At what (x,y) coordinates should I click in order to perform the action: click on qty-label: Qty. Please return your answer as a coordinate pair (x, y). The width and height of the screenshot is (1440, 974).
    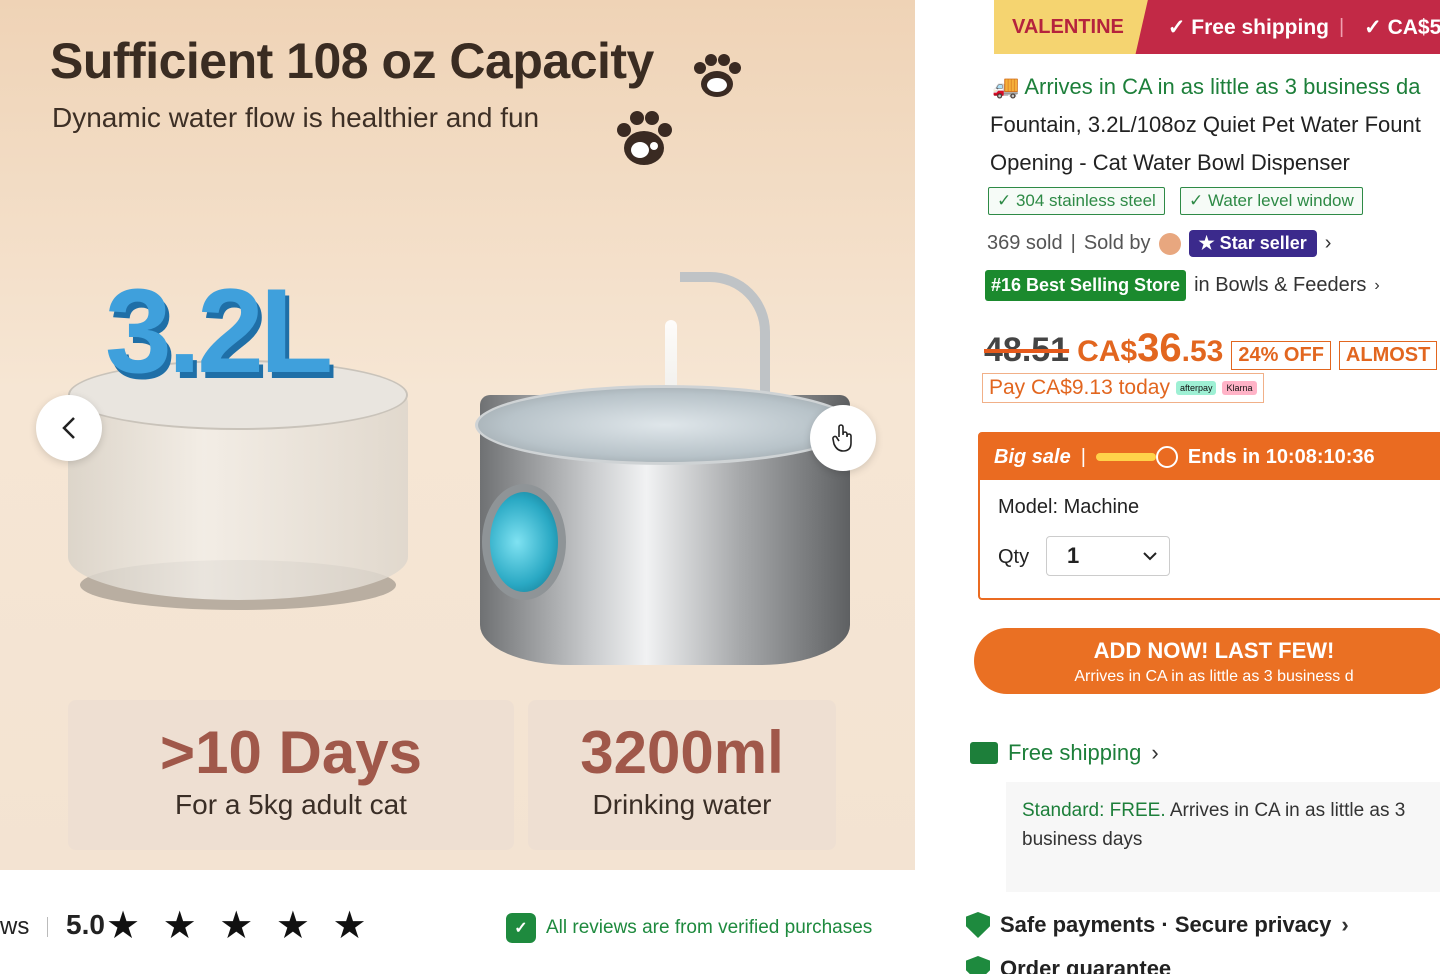
    Looking at the image, I should click on (1014, 557).